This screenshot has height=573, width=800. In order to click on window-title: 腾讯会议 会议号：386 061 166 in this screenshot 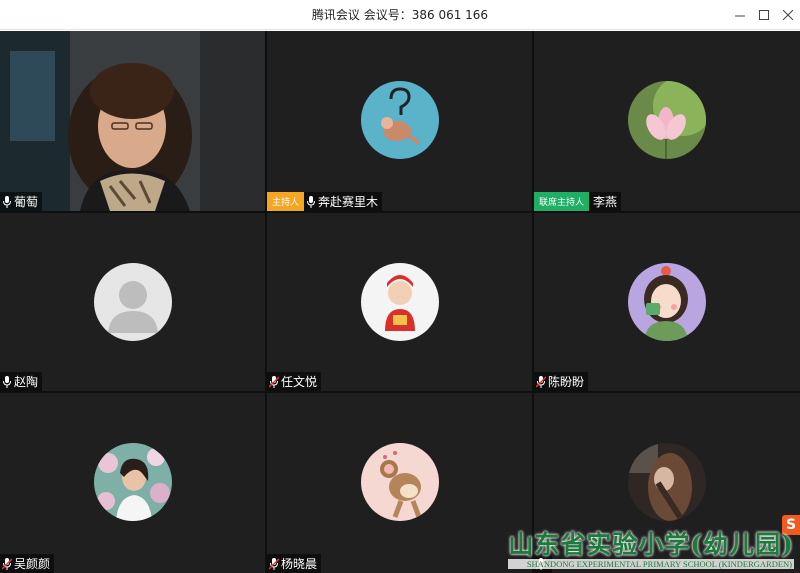, I will do `click(400, 15)`.